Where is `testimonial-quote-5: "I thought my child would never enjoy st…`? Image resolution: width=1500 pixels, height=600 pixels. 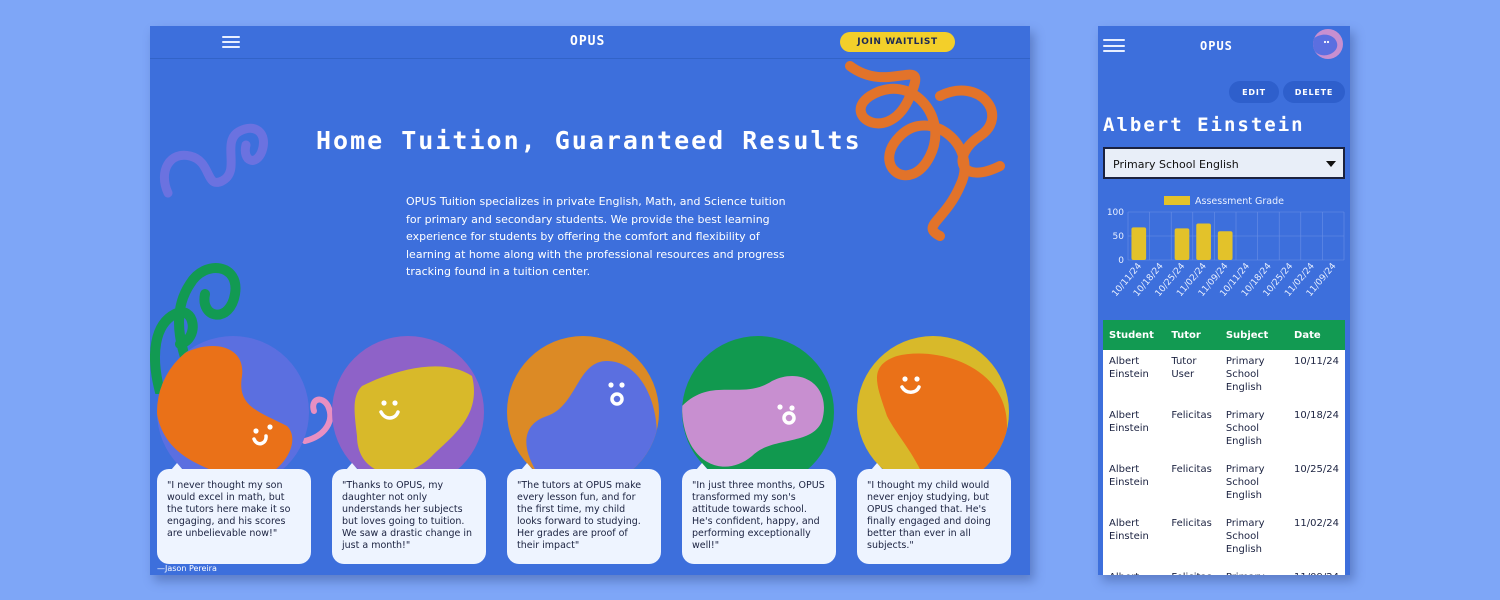
testimonial-quote-5: "I thought my child would never enjoy st… is located at coordinates (934, 513).